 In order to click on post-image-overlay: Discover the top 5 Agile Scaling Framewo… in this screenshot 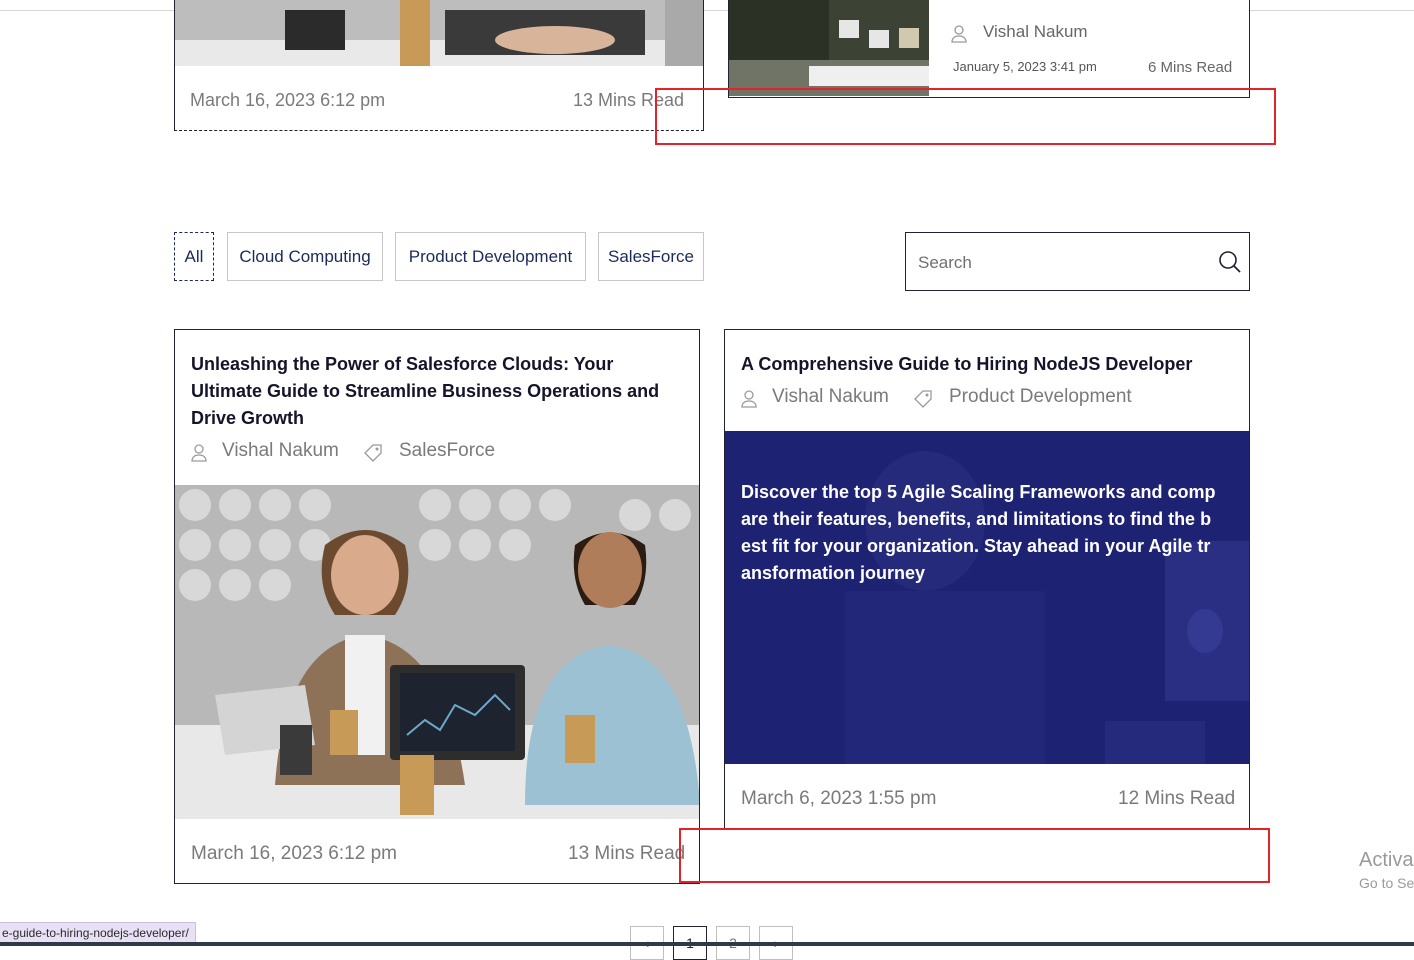, I will do `click(987, 597)`.